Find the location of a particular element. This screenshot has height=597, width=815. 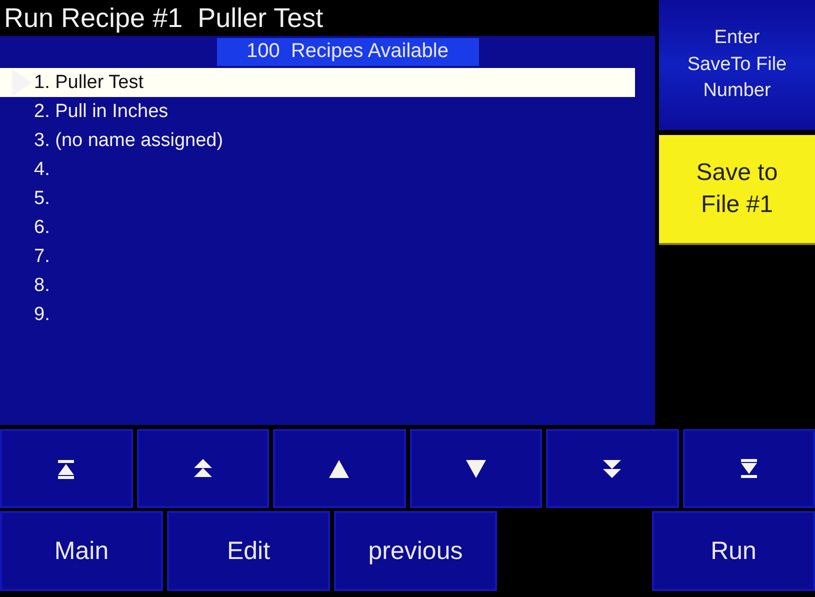

menu-button: Edit is located at coordinates (248, 551).